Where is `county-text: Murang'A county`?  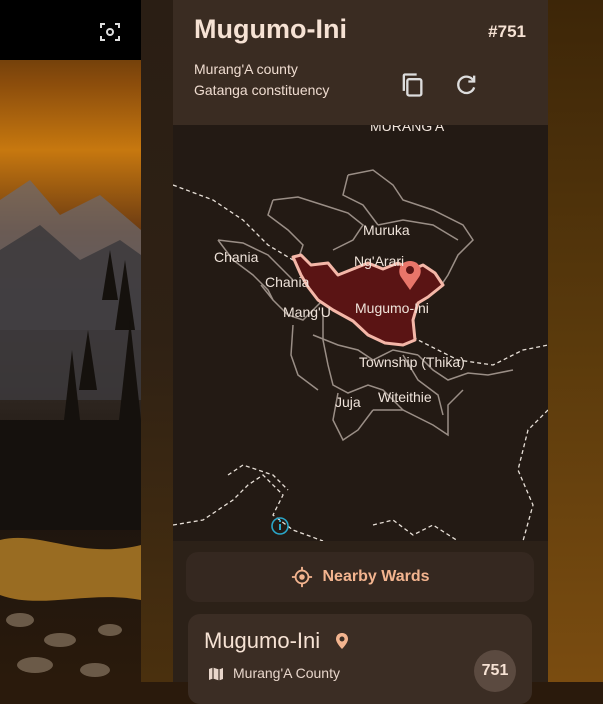 county-text: Murang'A county is located at coordinates (246, 69).